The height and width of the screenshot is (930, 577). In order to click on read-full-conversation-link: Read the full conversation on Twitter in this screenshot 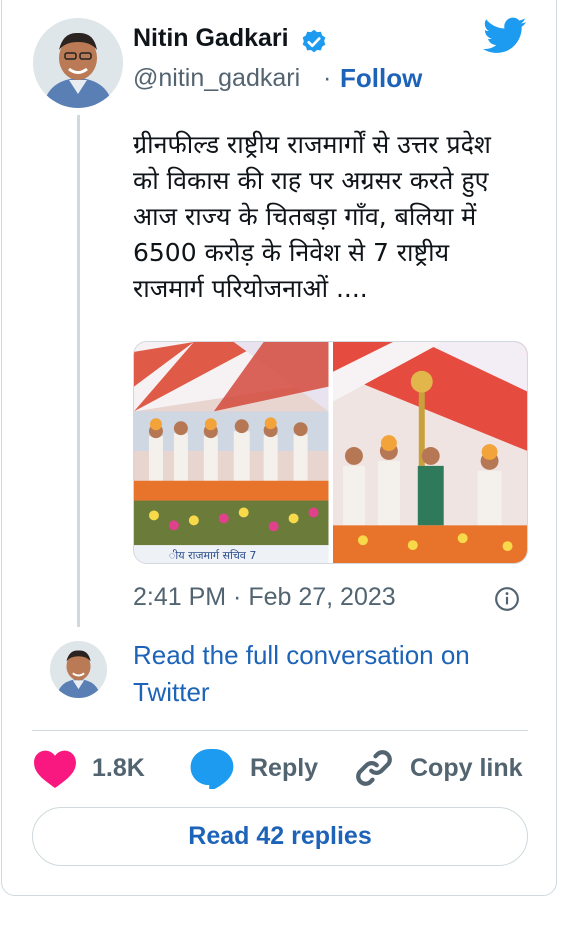, I will do `click(333, 674)`.